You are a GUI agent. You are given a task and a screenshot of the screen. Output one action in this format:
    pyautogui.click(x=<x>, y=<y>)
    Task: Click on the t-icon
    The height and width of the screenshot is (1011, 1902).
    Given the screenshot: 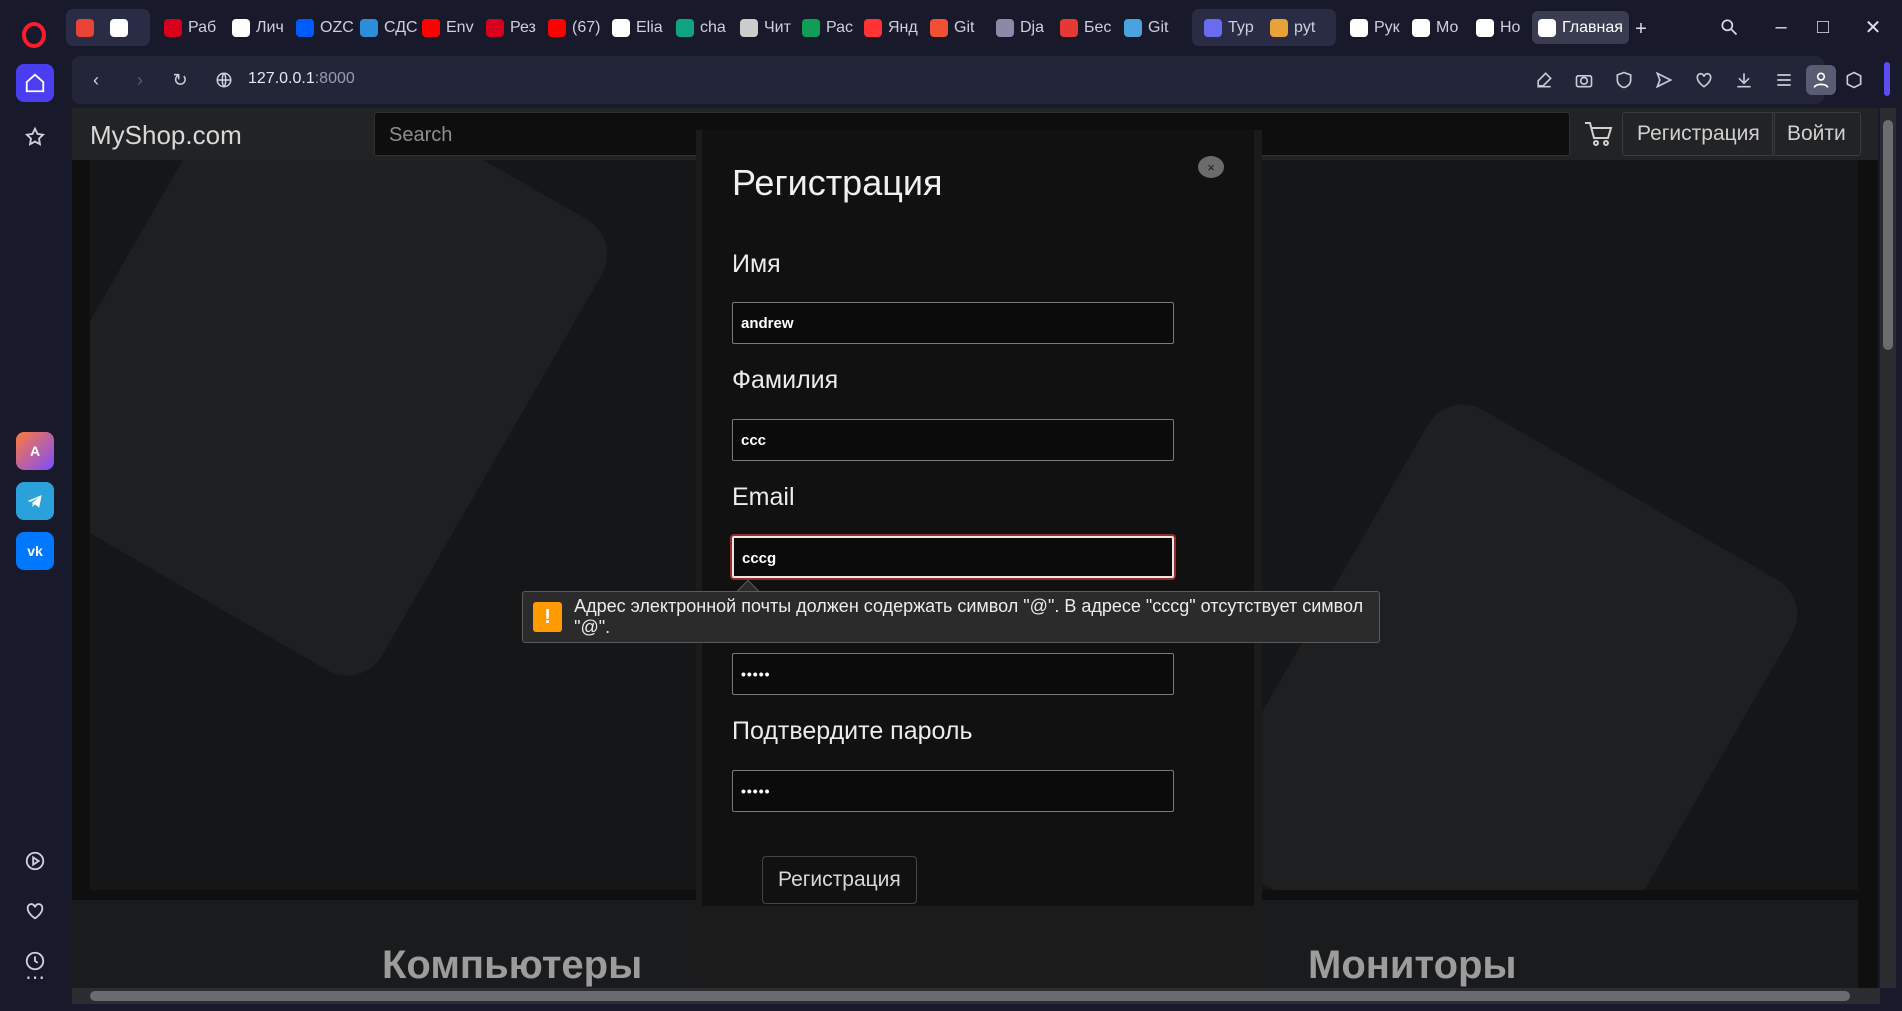 What is the action you would take?
    pyautogui.click(x=369, y=27)
    